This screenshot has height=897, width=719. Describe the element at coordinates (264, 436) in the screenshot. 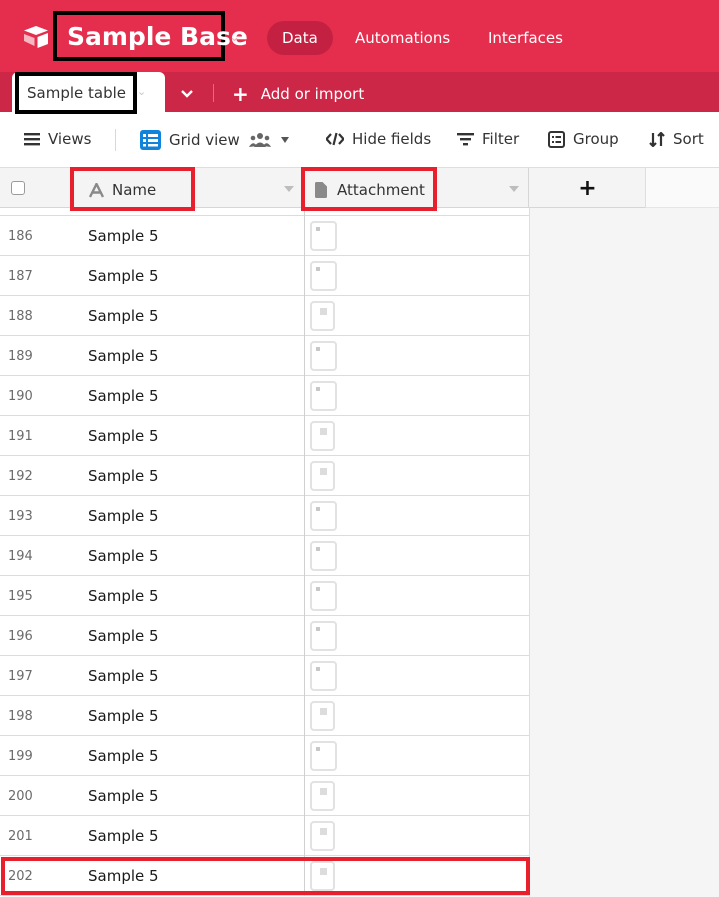

I see `table-row: 191 Sample 5` at that location.